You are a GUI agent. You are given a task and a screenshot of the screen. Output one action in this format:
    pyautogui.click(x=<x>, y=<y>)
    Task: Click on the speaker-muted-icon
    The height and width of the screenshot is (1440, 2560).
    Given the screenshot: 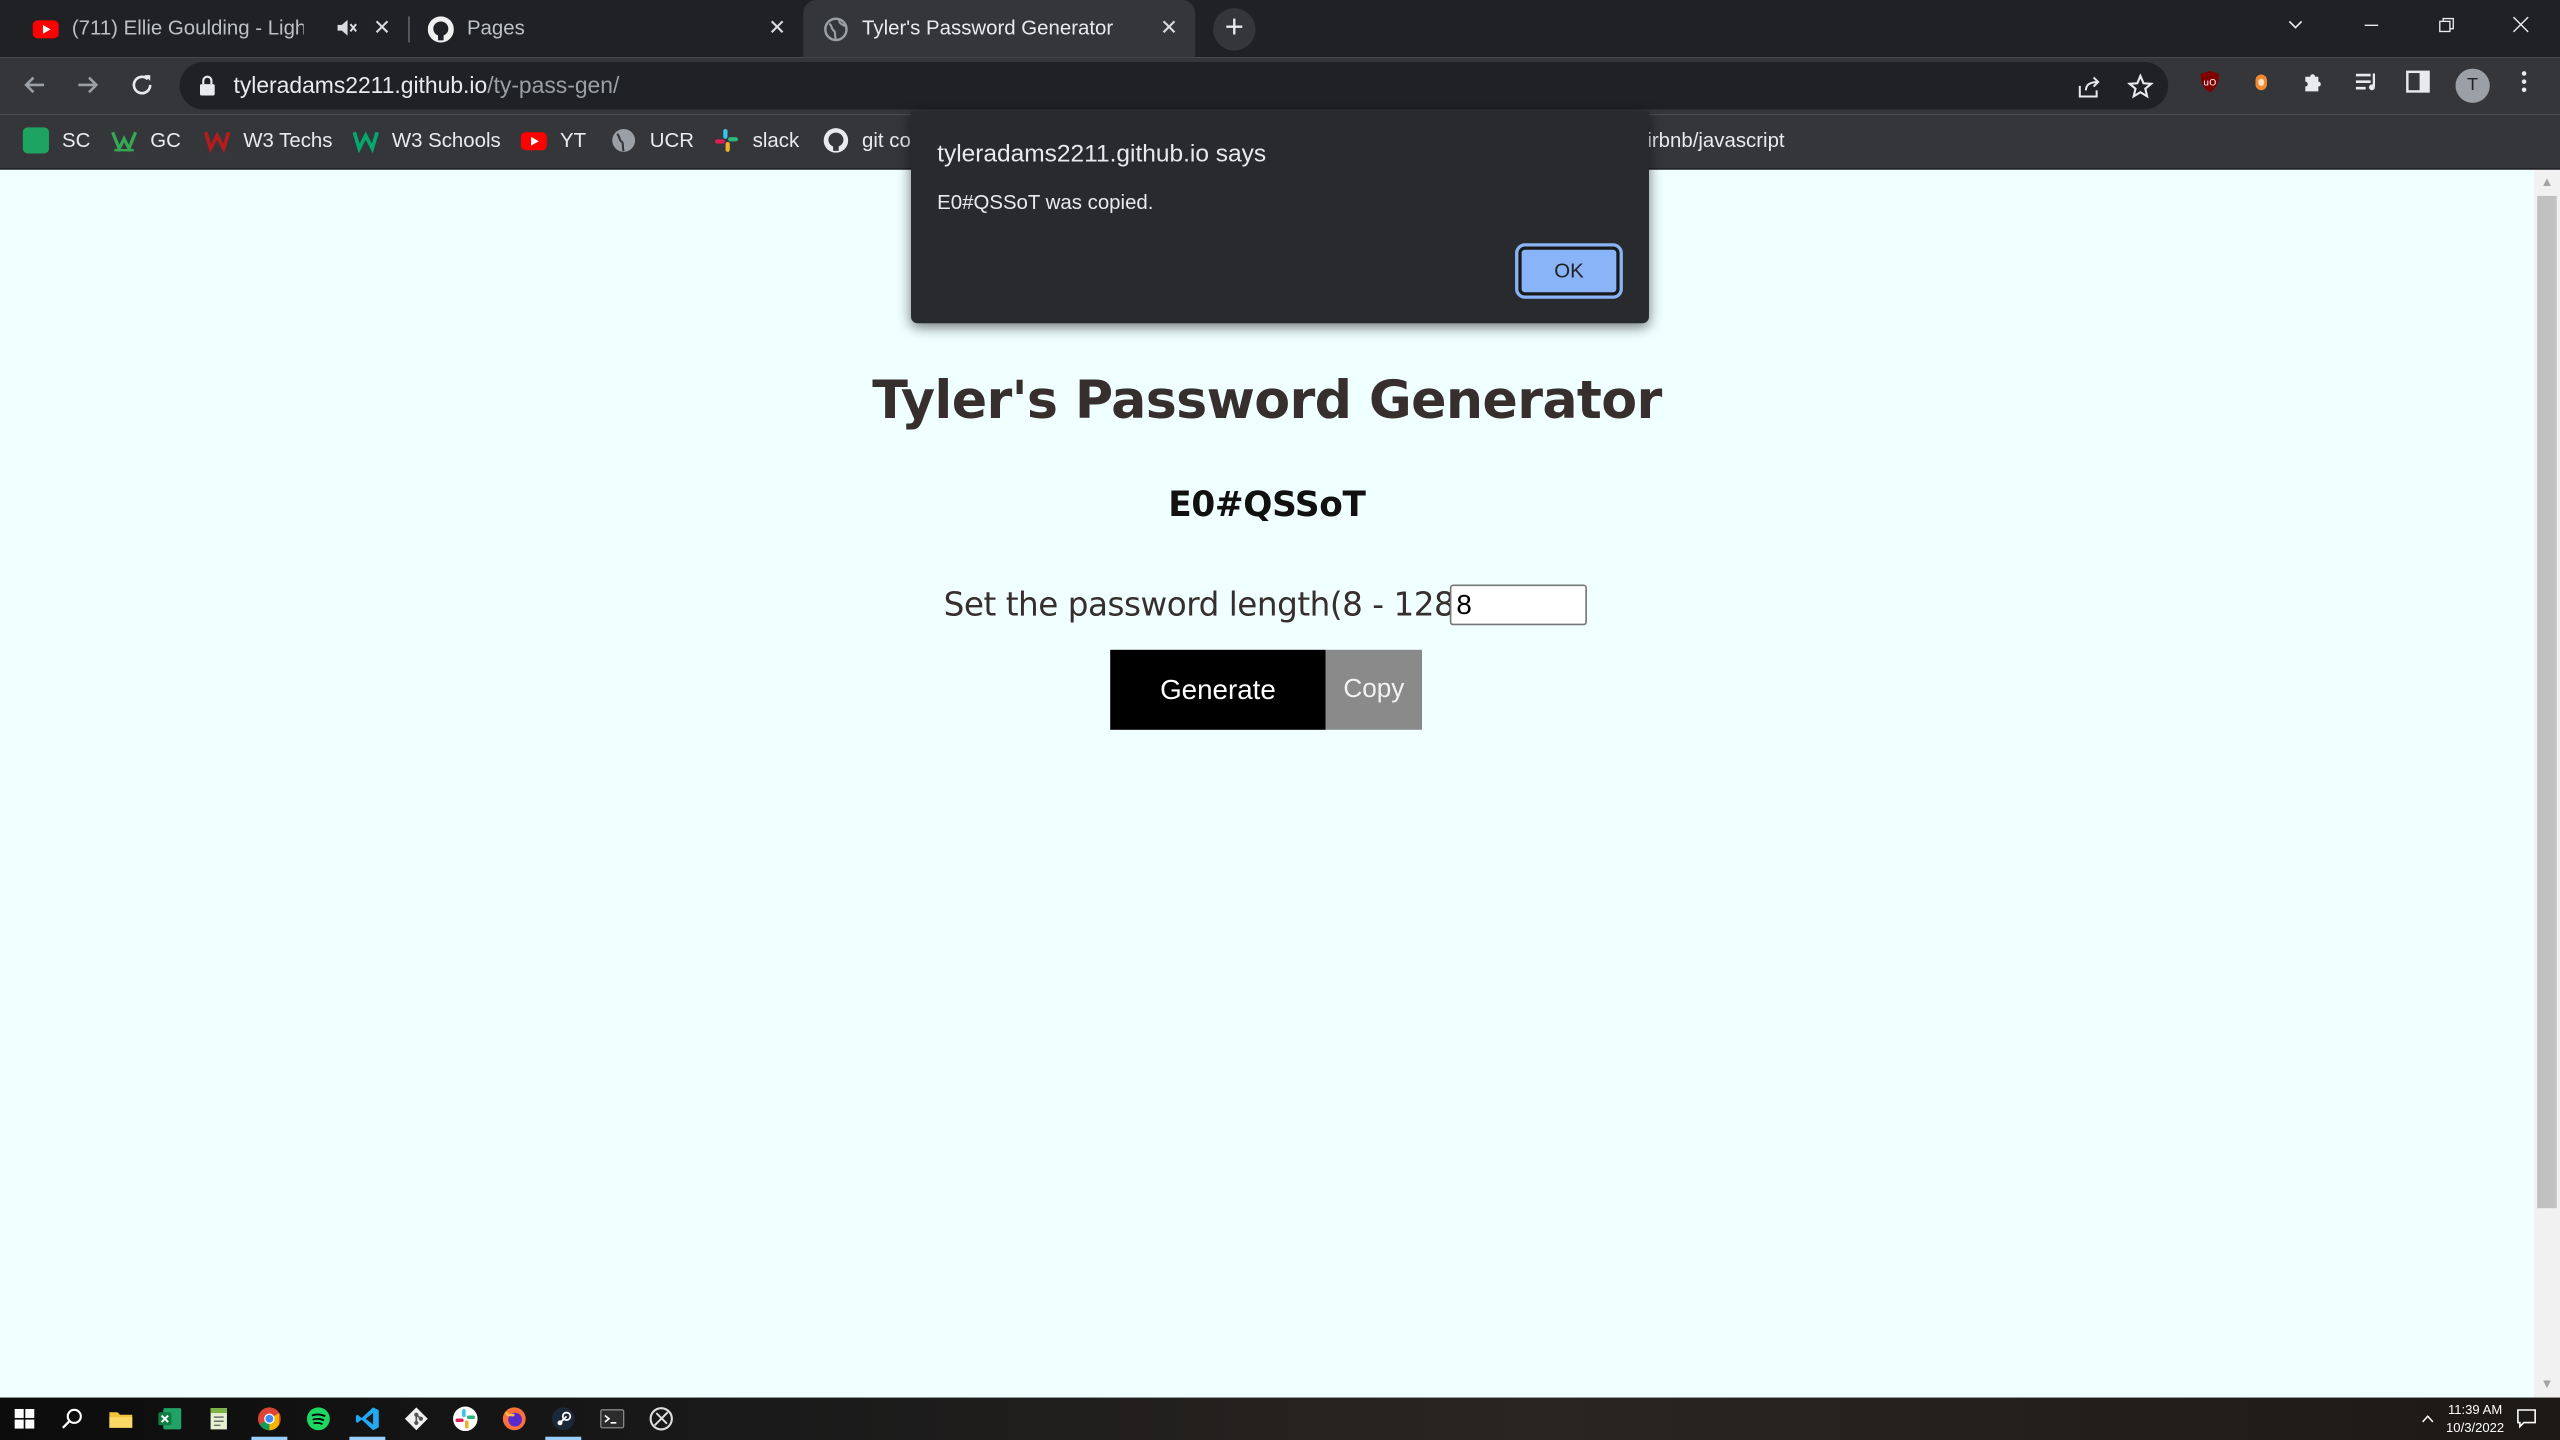 What is the action you would take?
    pyautogui.click(x=346, y=27)
    